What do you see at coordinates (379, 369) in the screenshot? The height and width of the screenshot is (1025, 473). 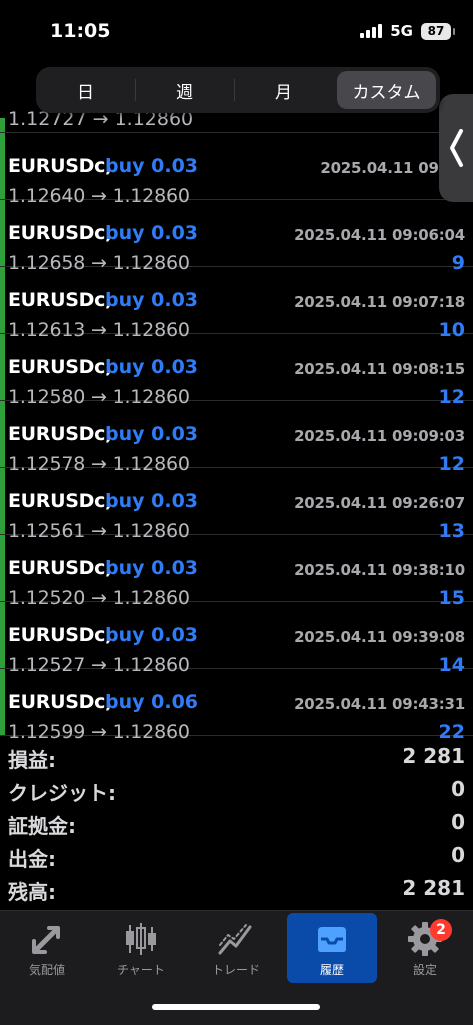 I see `trade-datetime: 2025.04.11 09:08:15` at bounding box center [379, 369].